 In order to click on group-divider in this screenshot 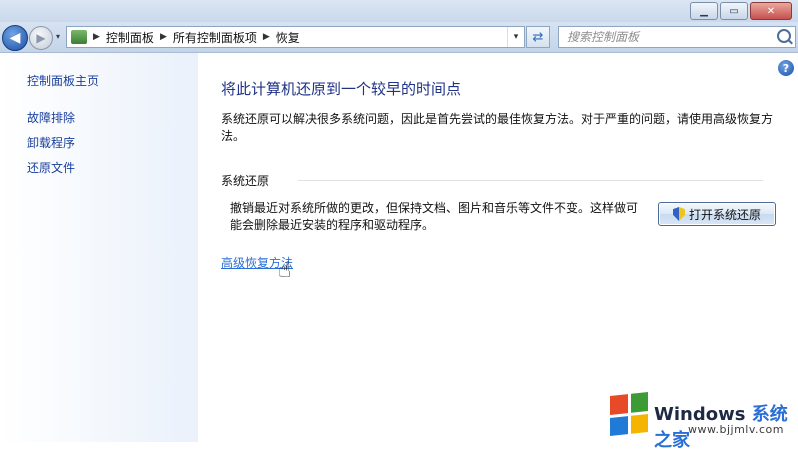, I will do `click(530, 180)`.